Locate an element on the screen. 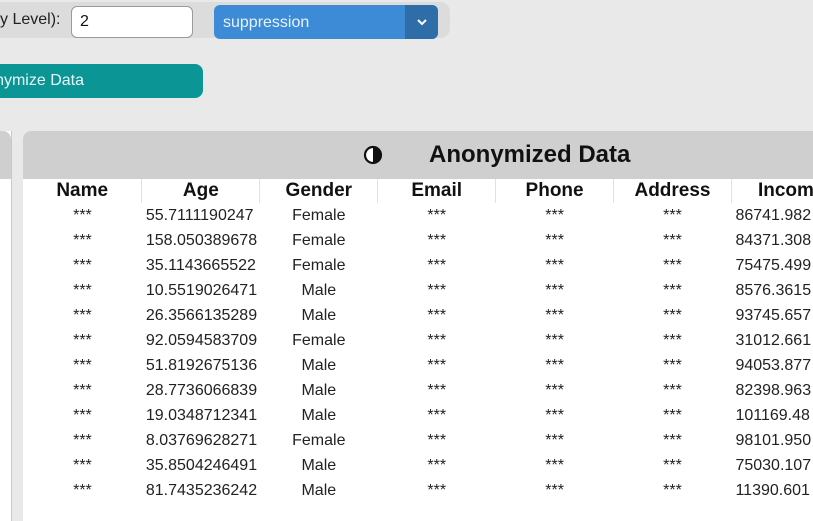  age-cell: 158.050389678 is located at coordinates (201, 240).